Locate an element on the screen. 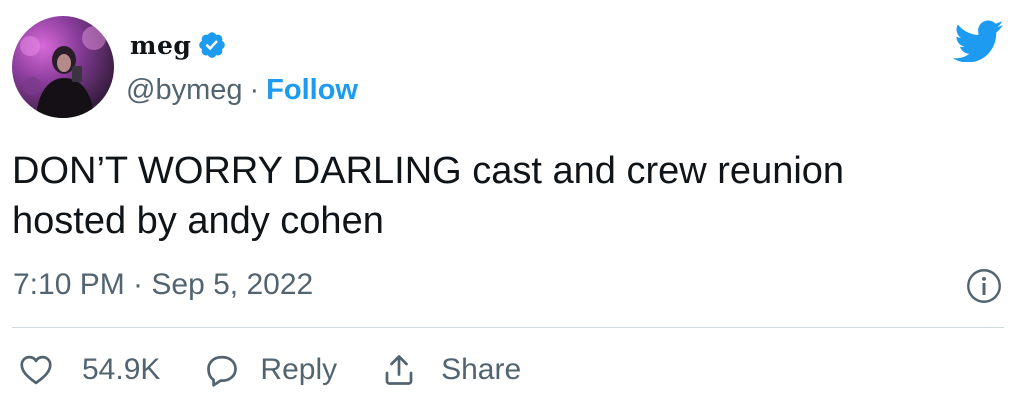  share-button: Share is located at coordinates (451, 370).